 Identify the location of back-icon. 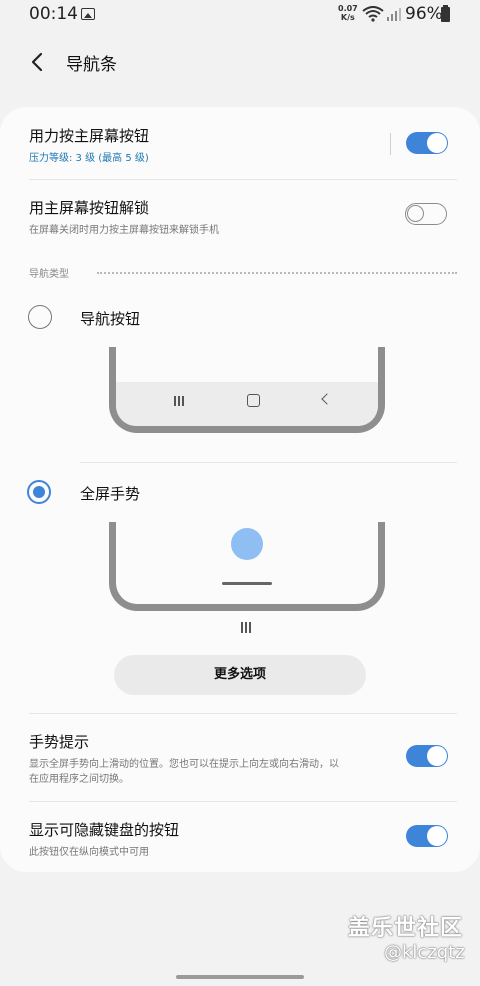
(327, 399).